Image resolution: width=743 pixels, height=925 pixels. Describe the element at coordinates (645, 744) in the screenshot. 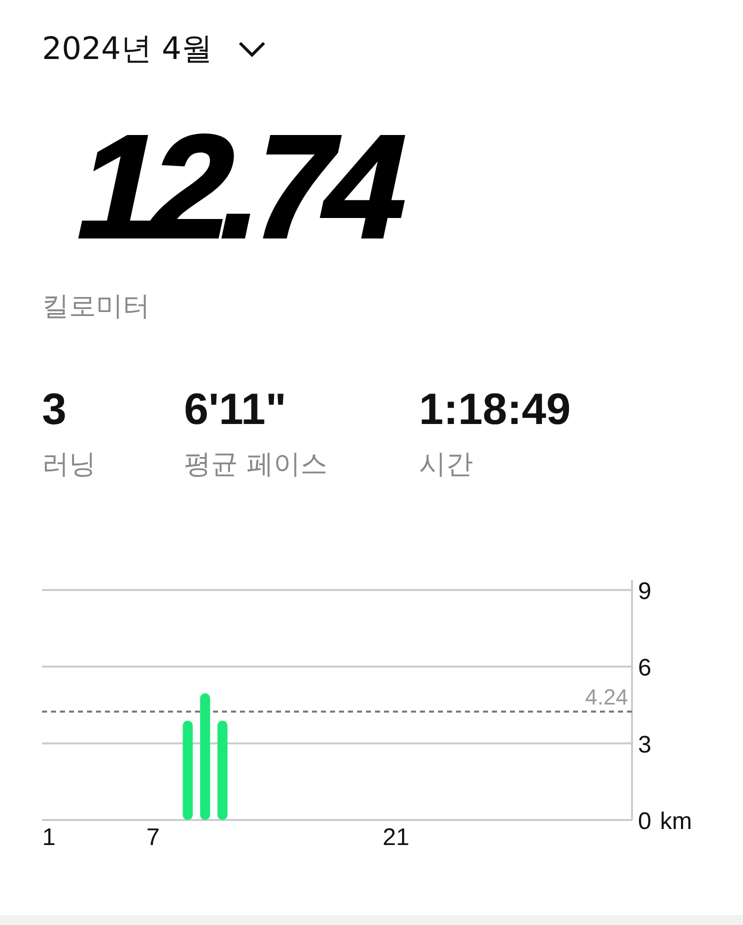

I see `y-axis-label: 3` at that location.